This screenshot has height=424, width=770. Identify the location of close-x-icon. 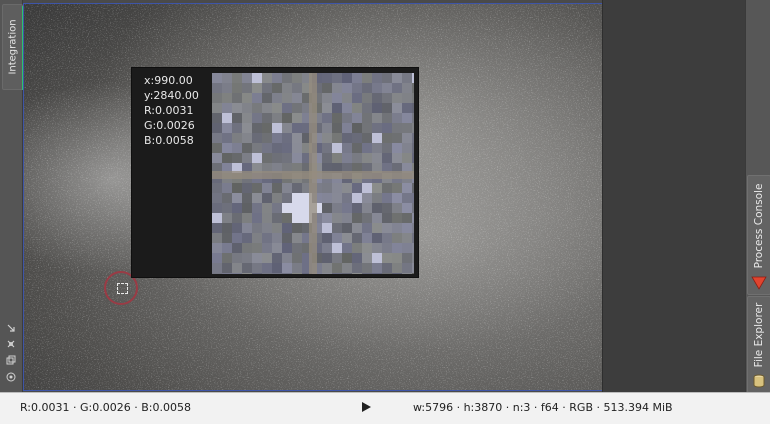
(11, 345).